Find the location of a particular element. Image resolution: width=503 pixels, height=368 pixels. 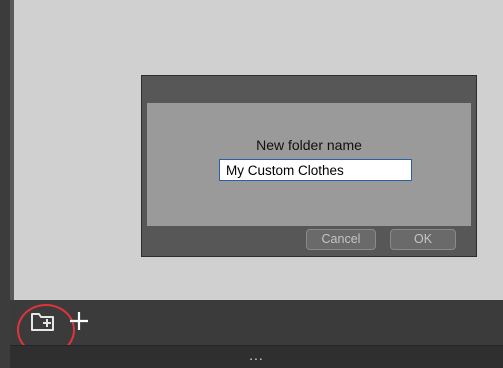

dialog-title-bar is located at coordinates (309, 89).